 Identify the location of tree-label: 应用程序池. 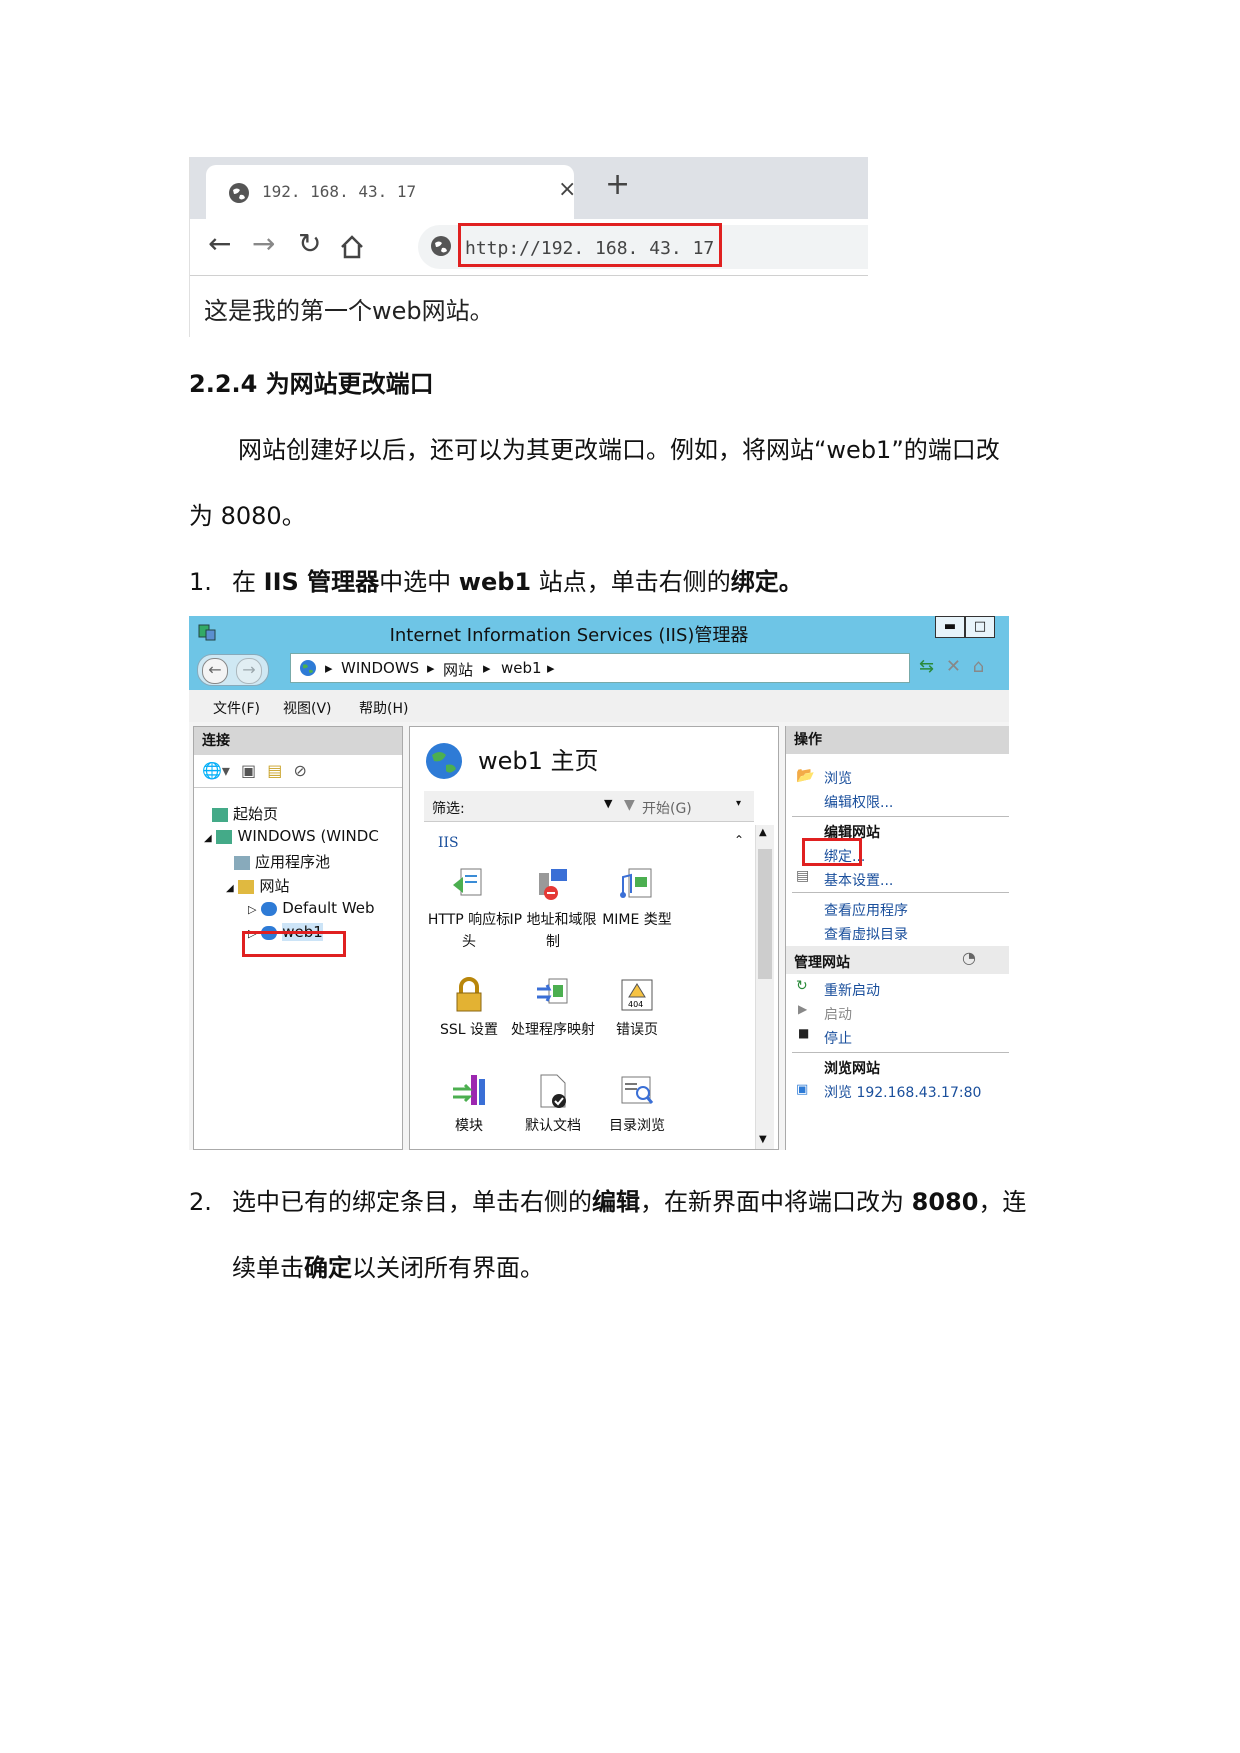
(293, 862).